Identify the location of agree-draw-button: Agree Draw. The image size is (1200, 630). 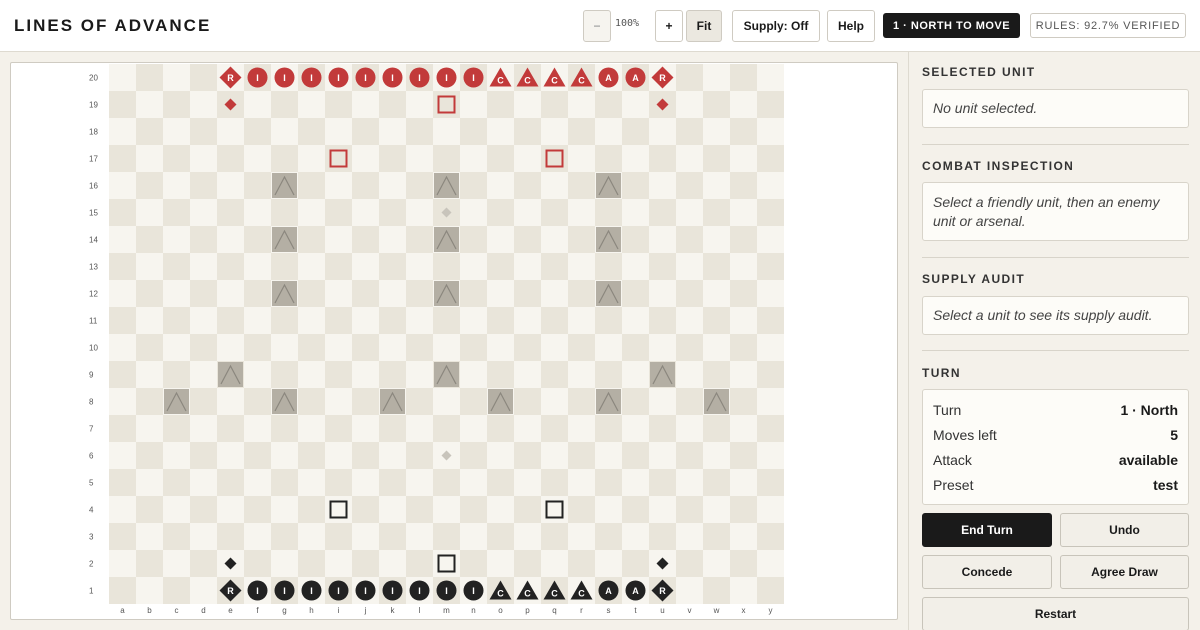
(1124, 572).